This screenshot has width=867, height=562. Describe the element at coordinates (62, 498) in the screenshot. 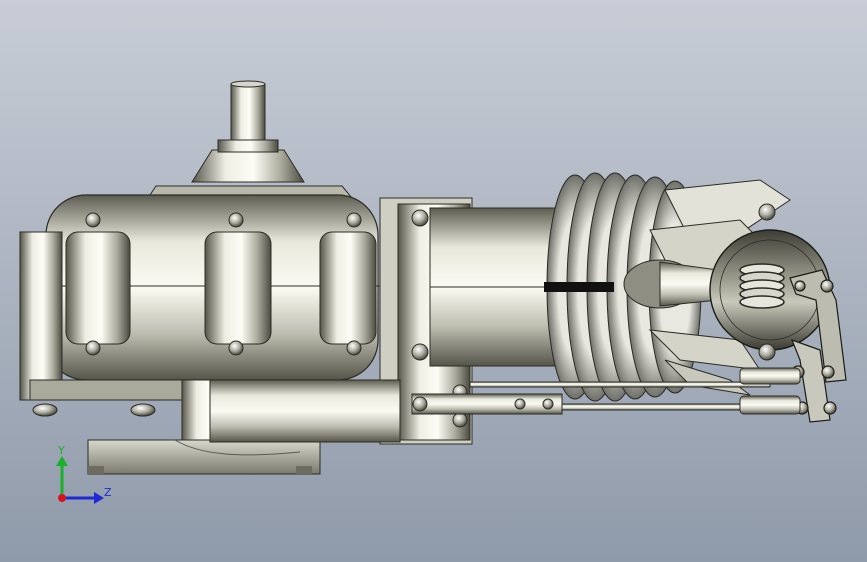

I see `x-axis-dot` at that location.